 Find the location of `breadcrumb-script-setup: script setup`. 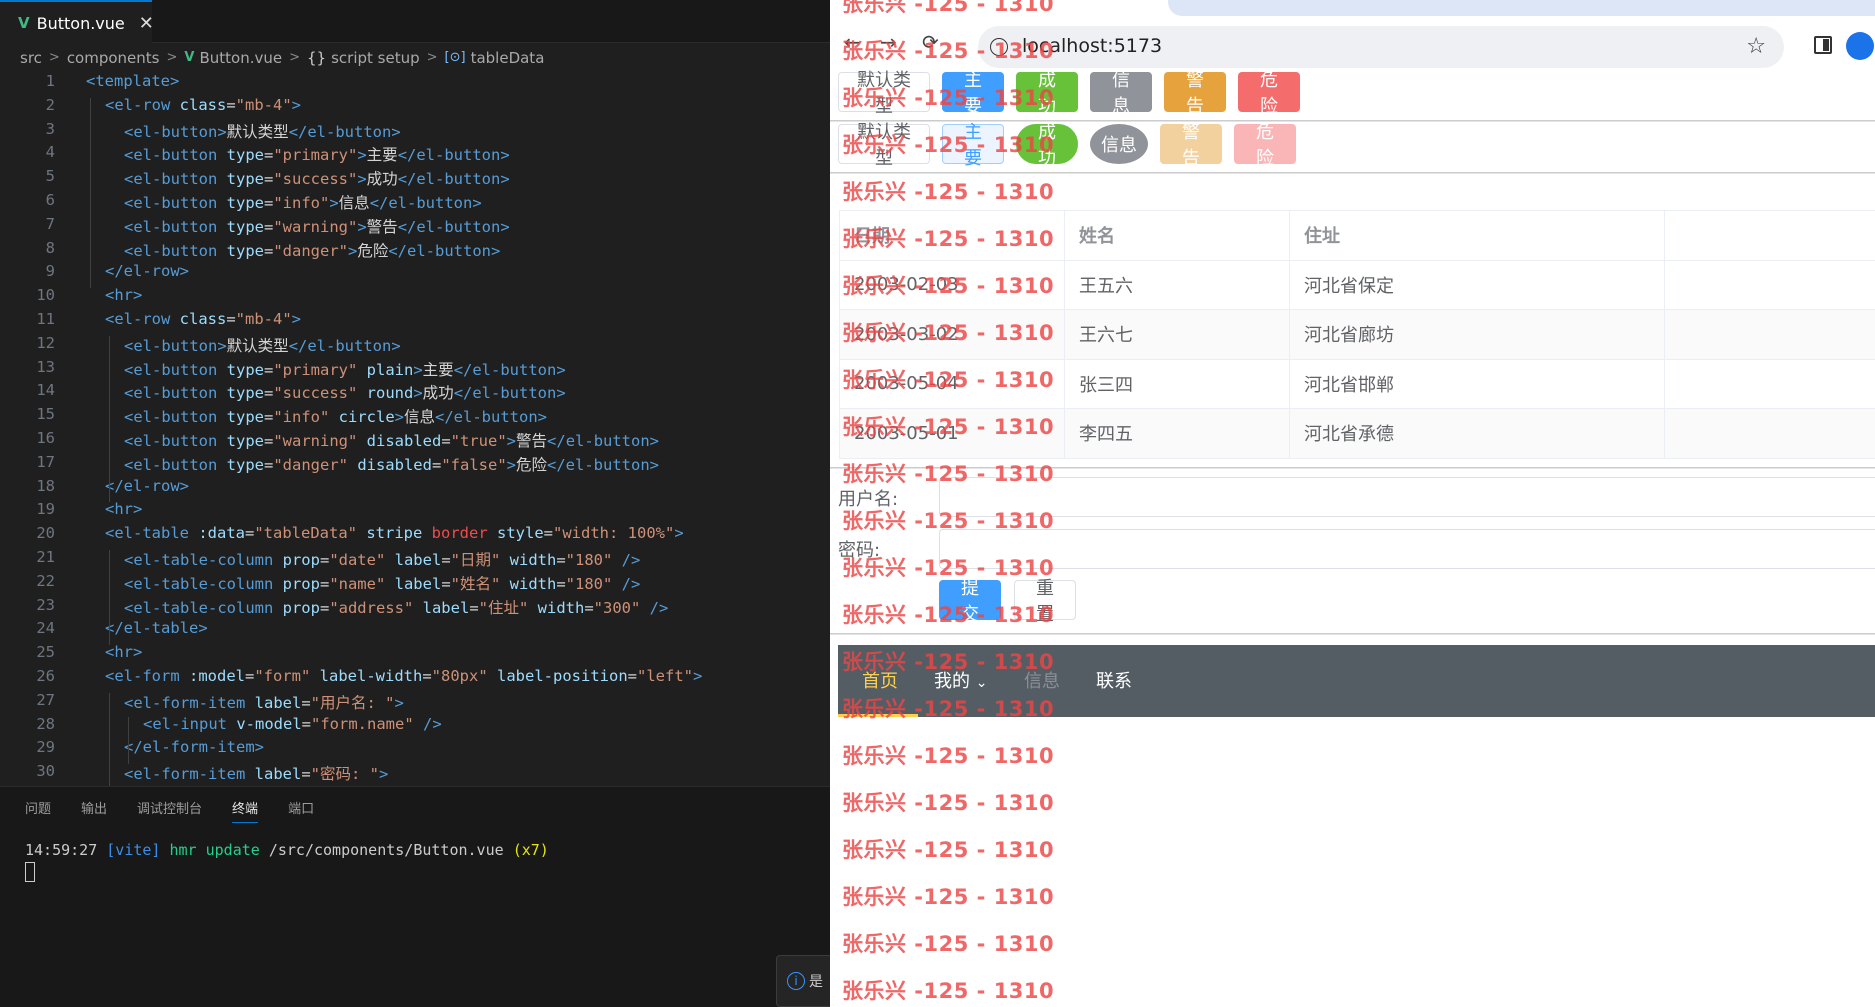

breadcrumb-script-setup: script setup is located at coordinates (375, 58).